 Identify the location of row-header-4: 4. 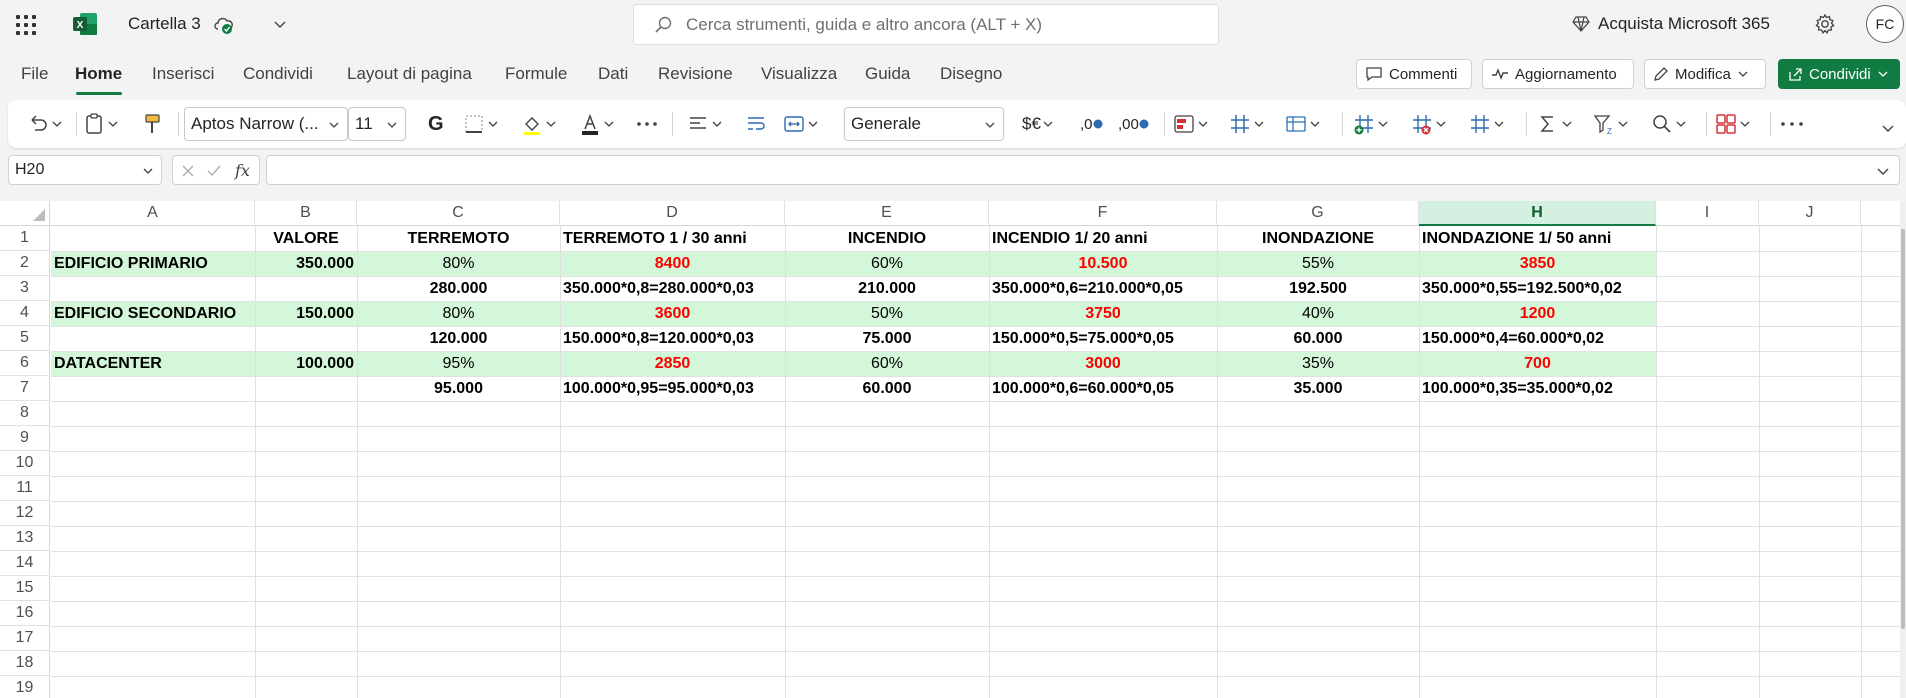
(25, 313).